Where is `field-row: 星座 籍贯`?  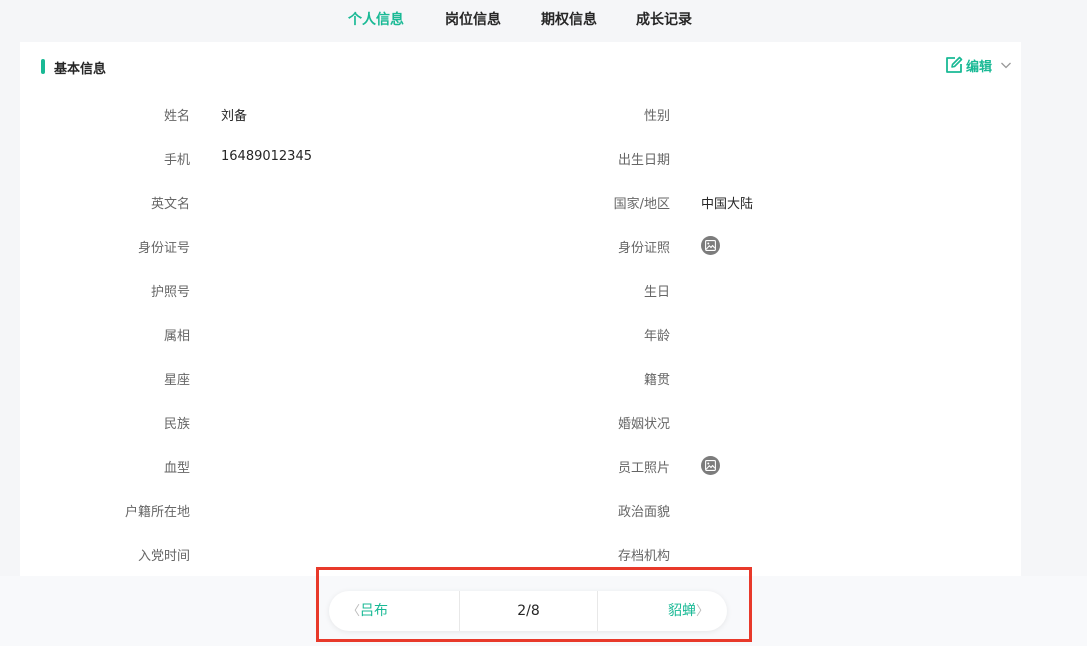 field-row: 星座 籍贯 is located at coordinates (520, 379).